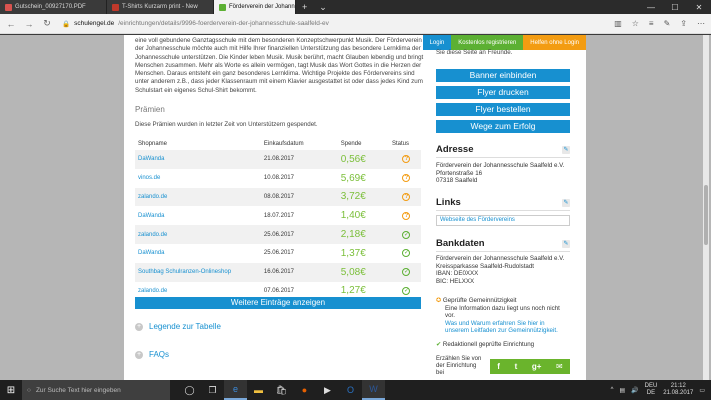  Describe the element at coordinates (222, 7) in the screenshot. I see `schulengel-favicon-icon` at that location.